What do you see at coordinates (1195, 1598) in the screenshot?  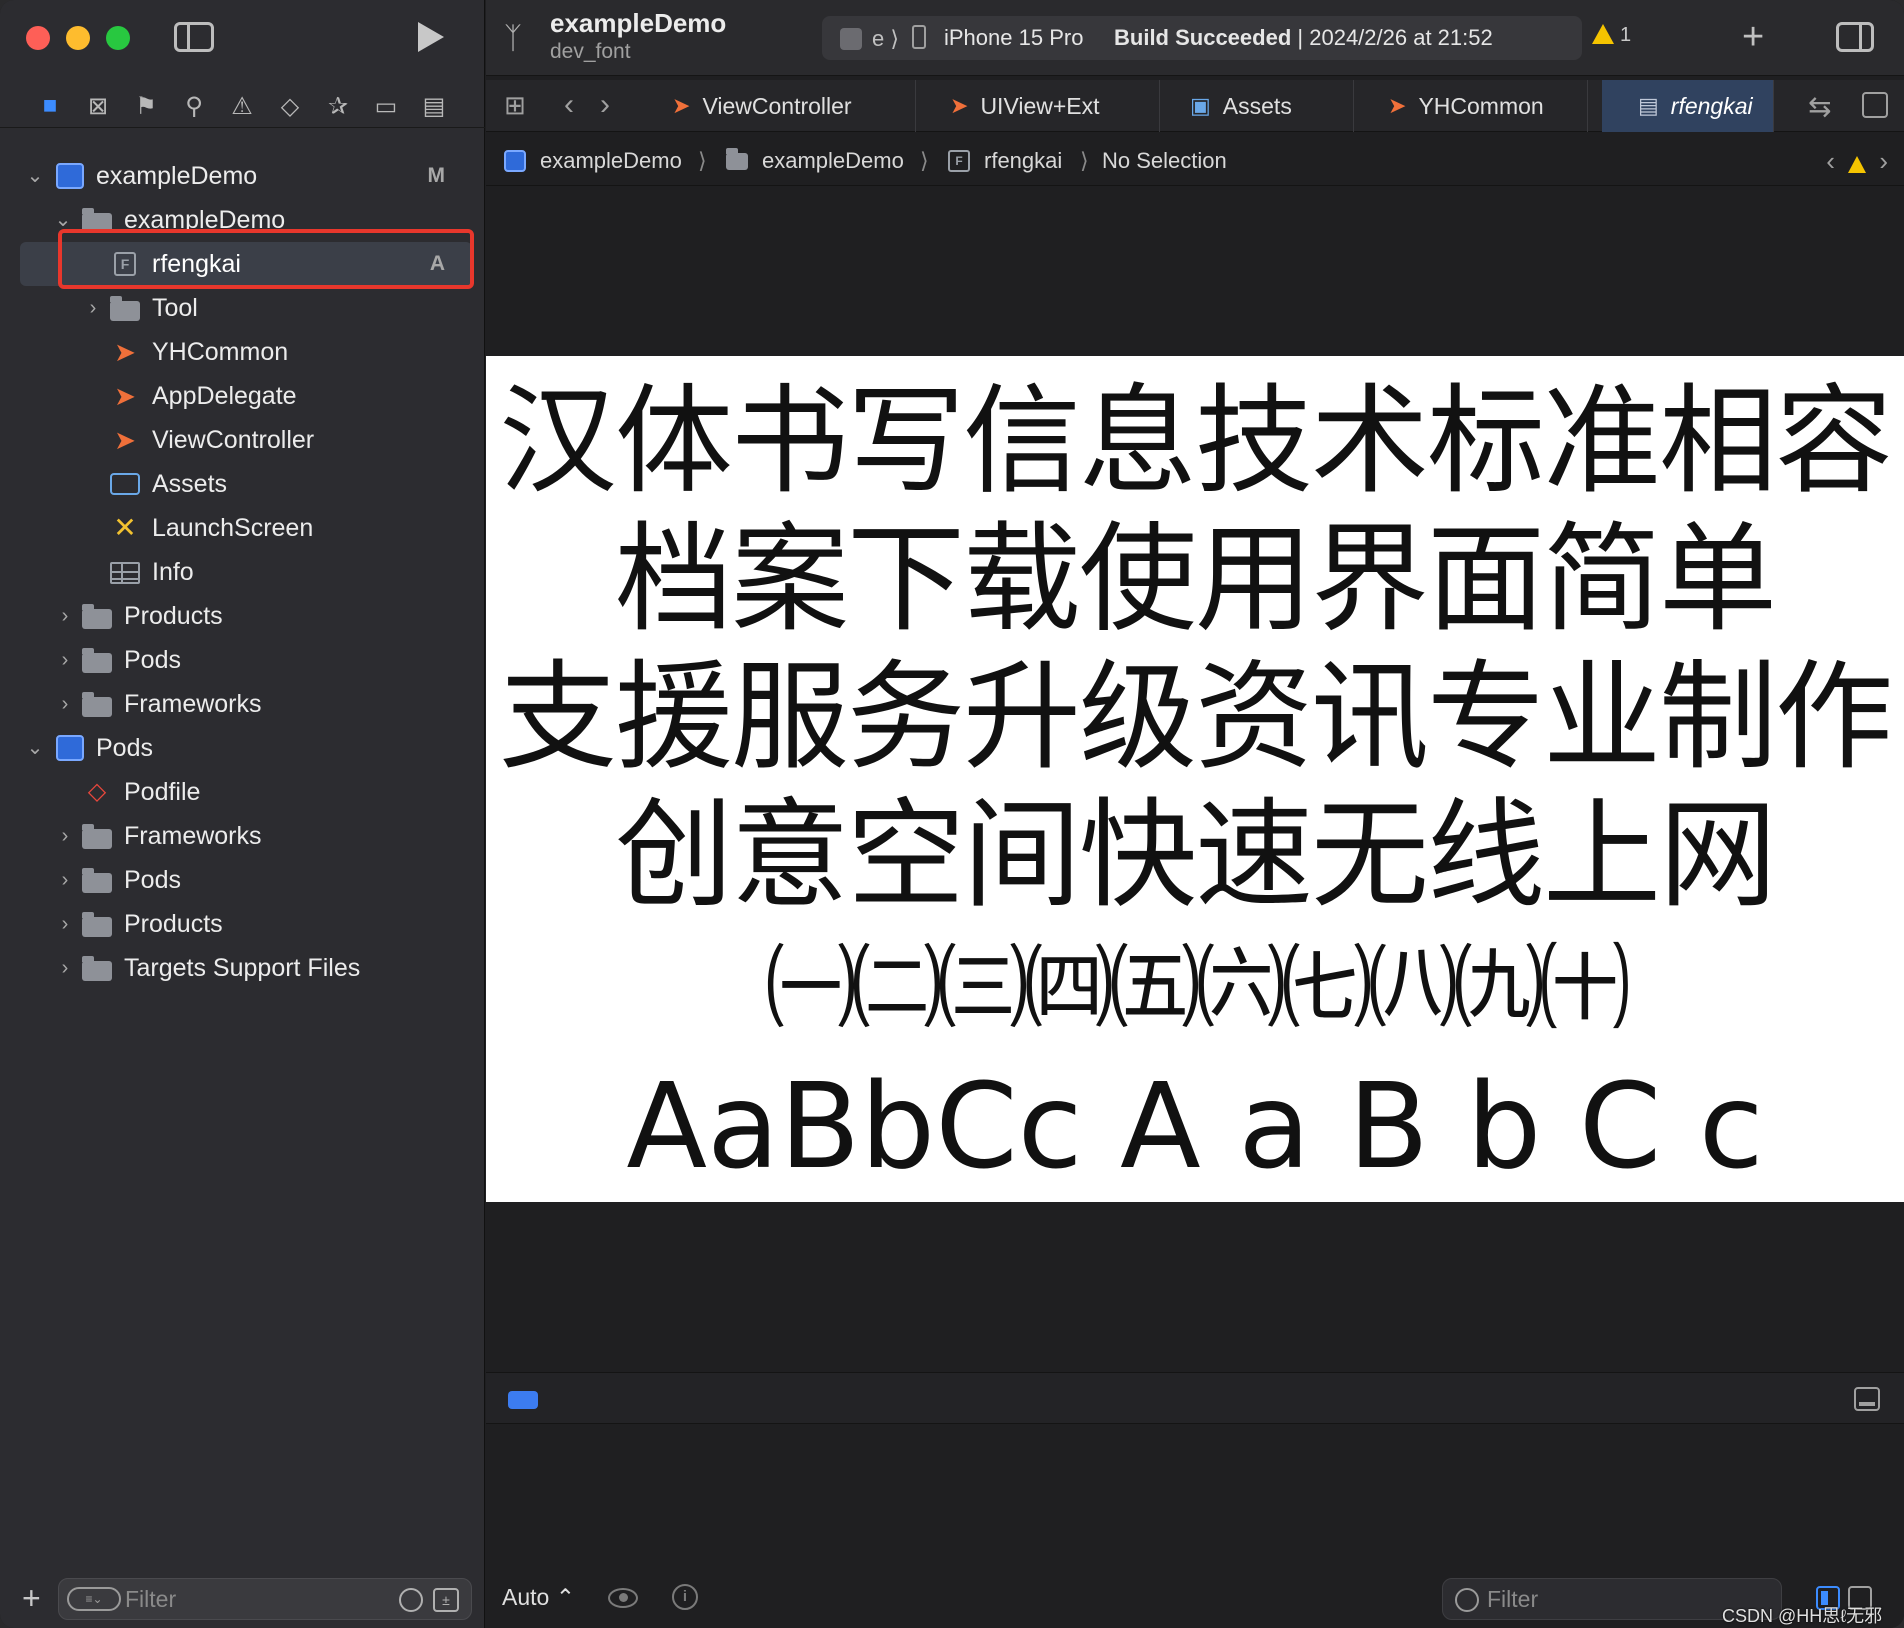 I see `console-bottom-bar: Auto ⌃ i Filter CSDN @HH思ℓ无邪` at bounding box center [1195, 1598].